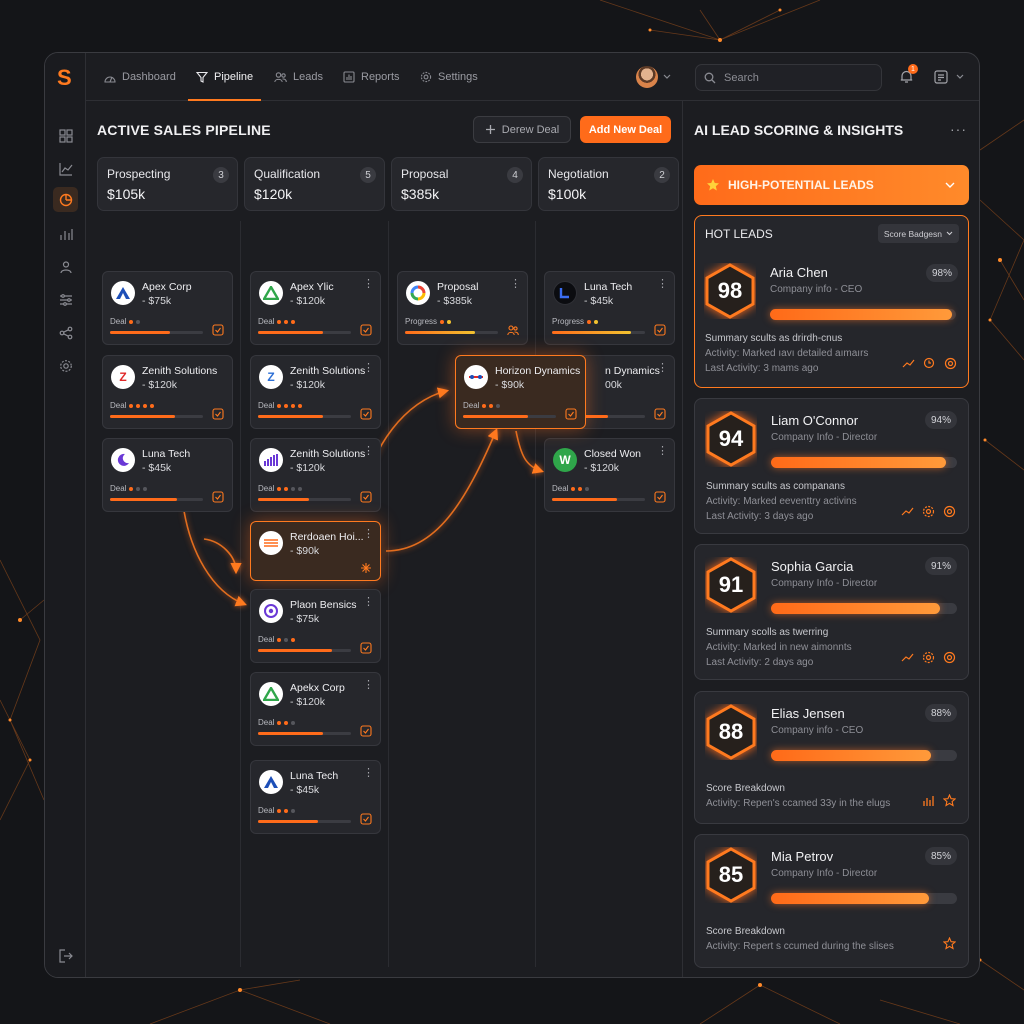 Image resolution: width=1024 pixels, height=1024 pixels. What do you see at coordinates (65, 199) in the screenshot?
I see `pie-icon` at bounding box center [65, 199].